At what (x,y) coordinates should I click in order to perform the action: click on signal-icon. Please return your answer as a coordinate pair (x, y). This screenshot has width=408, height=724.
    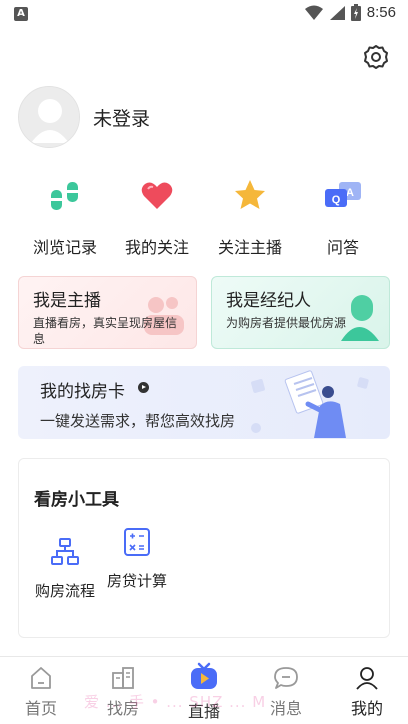
    Looking at the image, I should click on (337, 12).